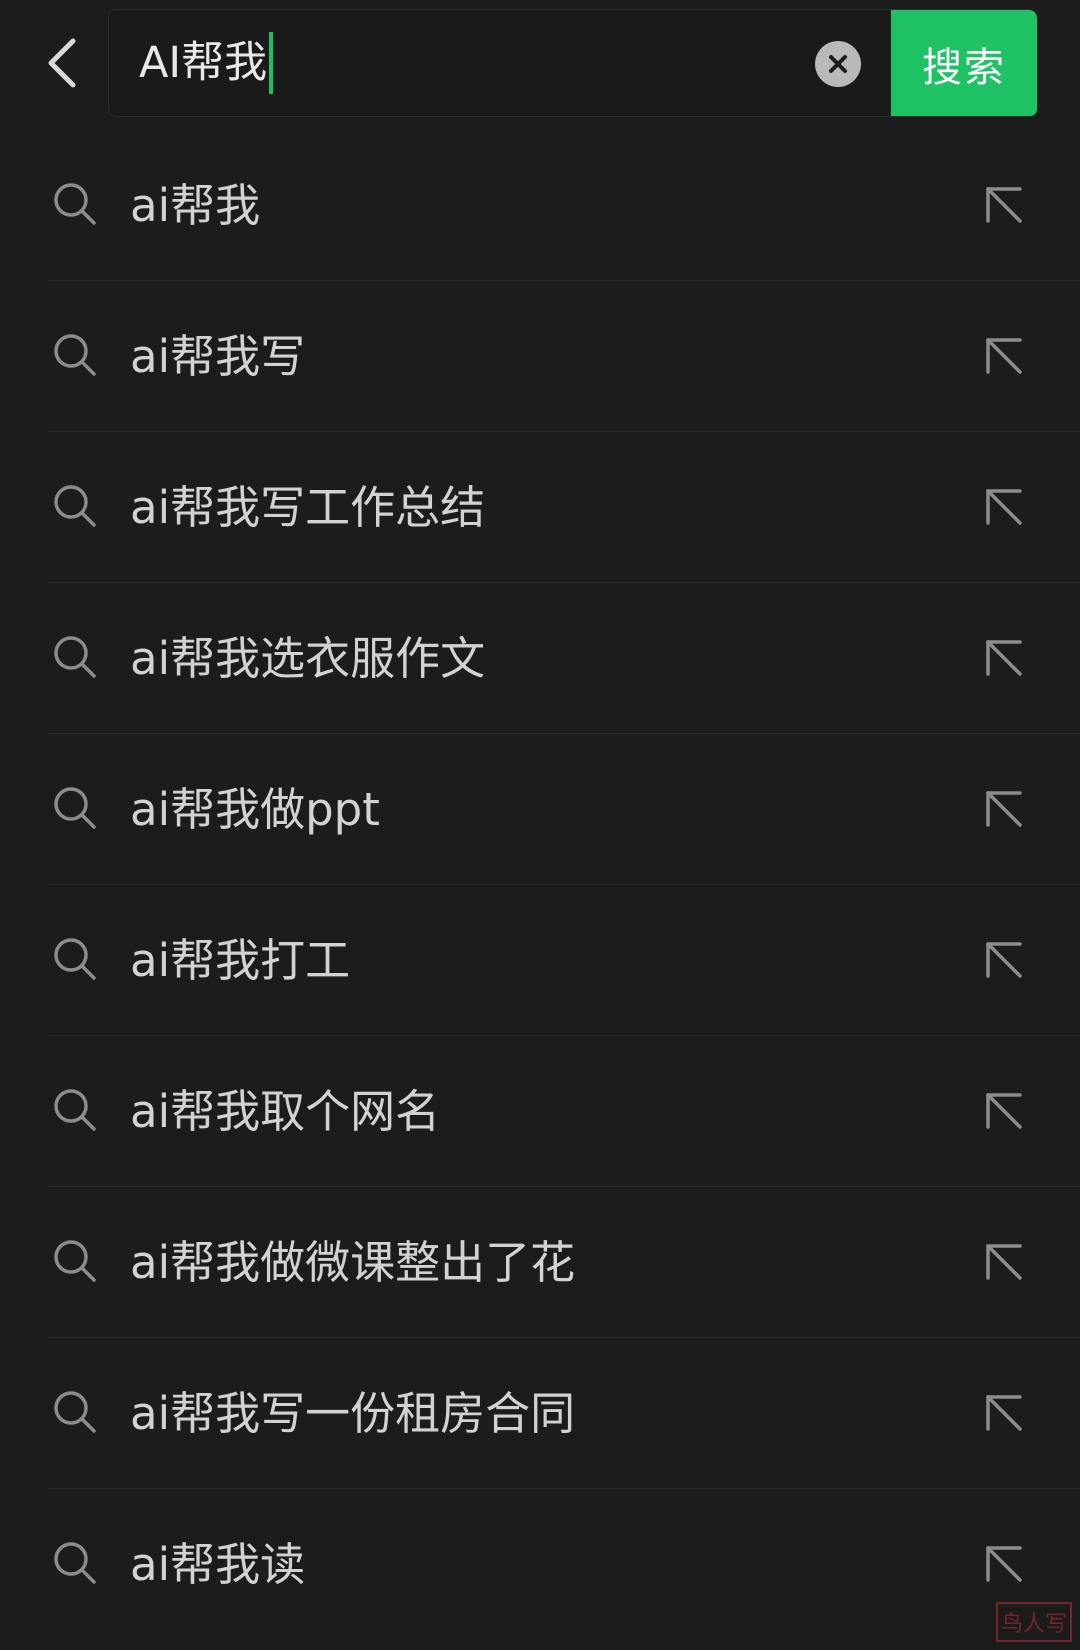  I want to click on back-button, so click(63, 63).